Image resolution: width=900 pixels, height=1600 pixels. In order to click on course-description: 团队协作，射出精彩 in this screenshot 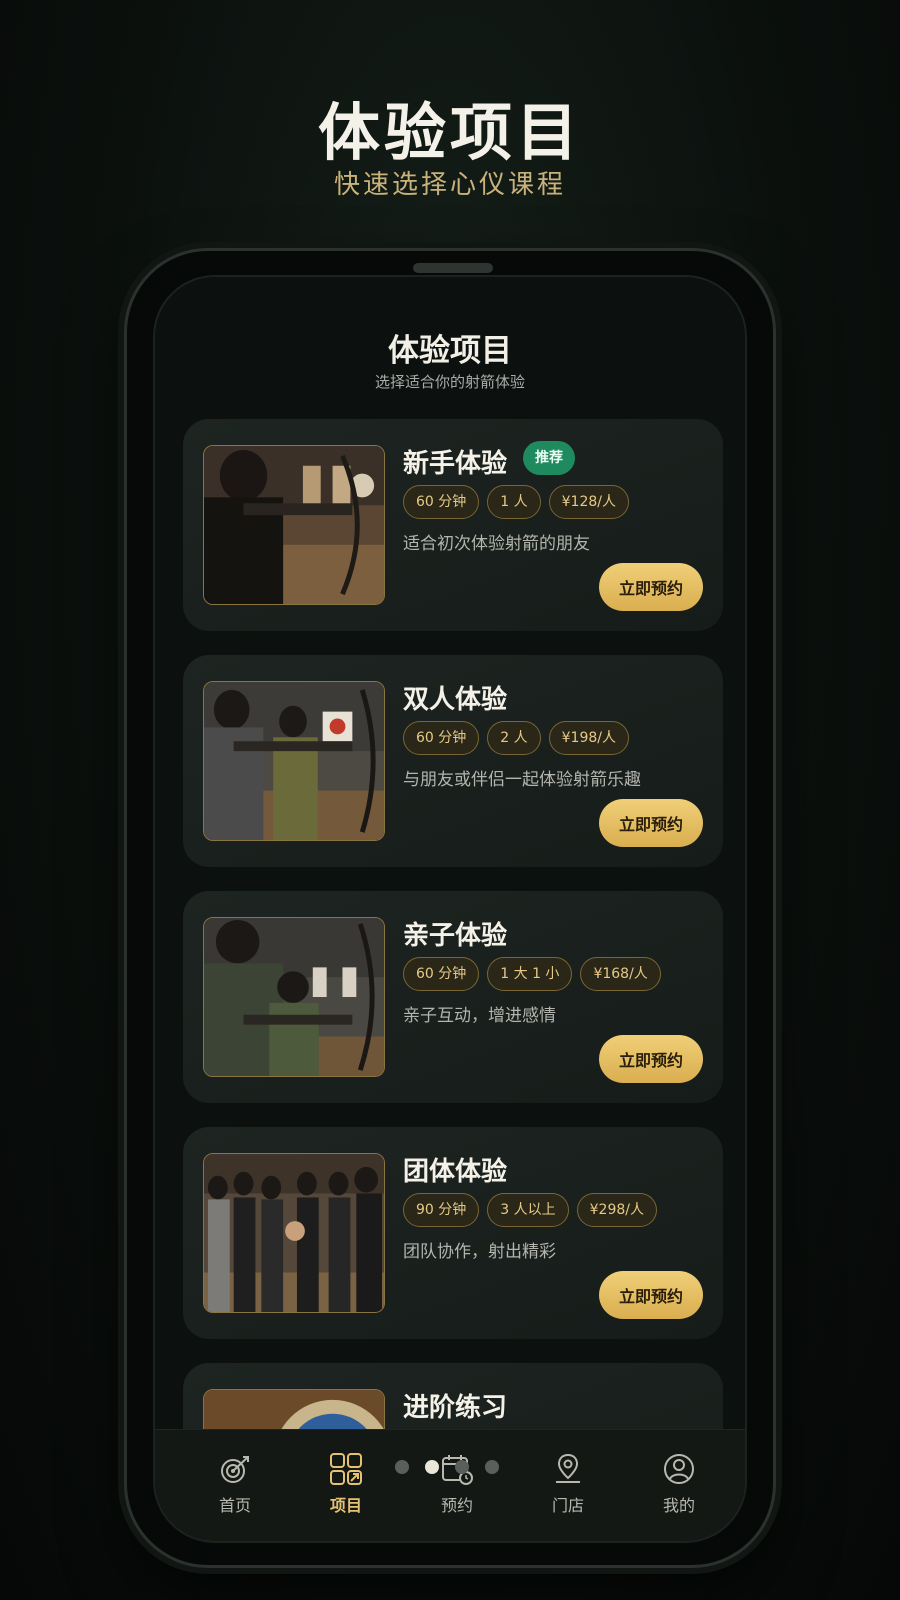, I will do `click(479, 1252)`.